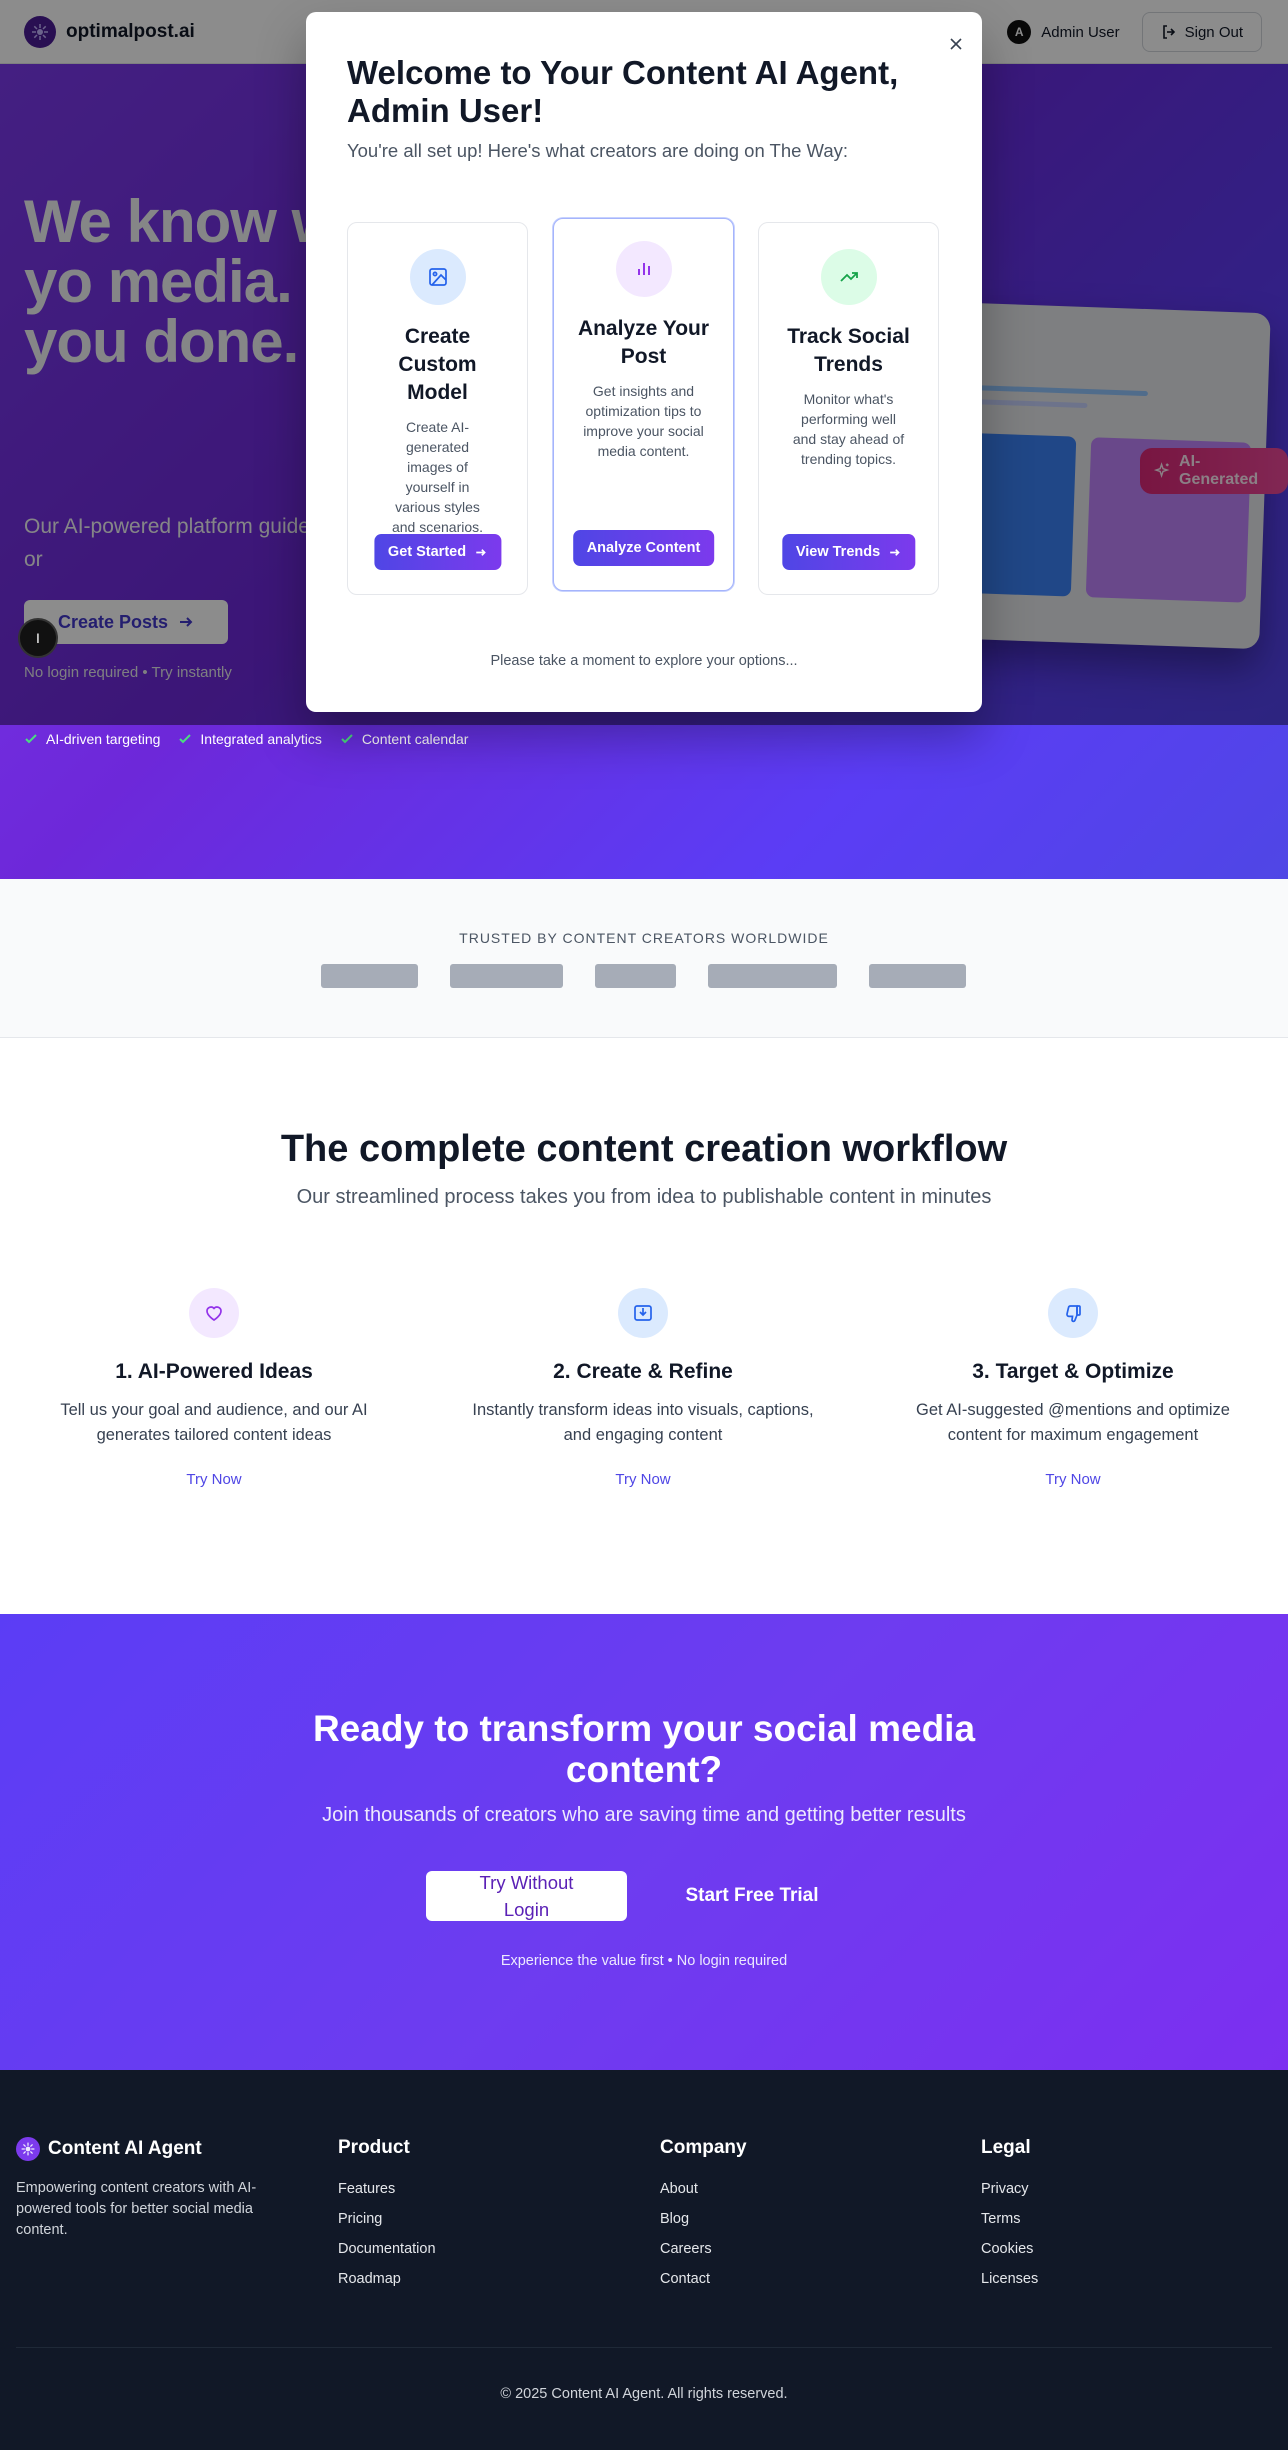  Describe the element at coordinates (644, 1149) in the screenshot. I see `workflow-title: The complete content creation workflow` at that location.